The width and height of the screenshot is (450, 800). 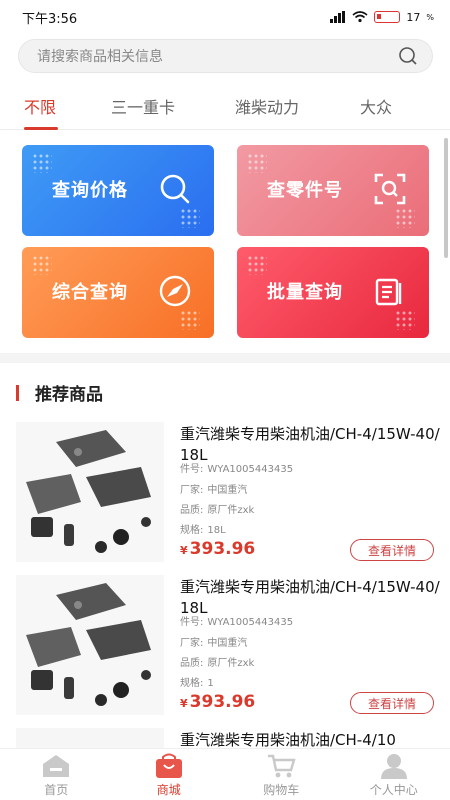 I want to click on nav-home: 首页, so click(x=56, y=774).